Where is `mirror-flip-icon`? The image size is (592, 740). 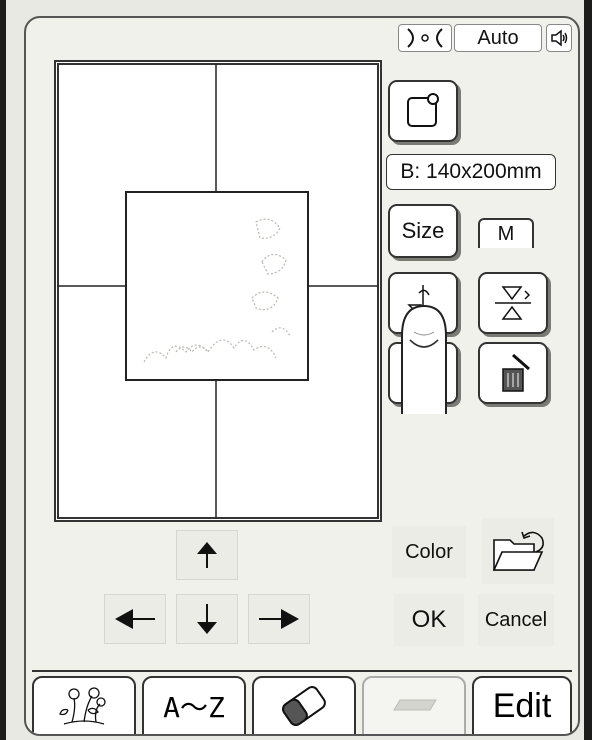
mirror-flip-icon is located at coordinates (513, 303).